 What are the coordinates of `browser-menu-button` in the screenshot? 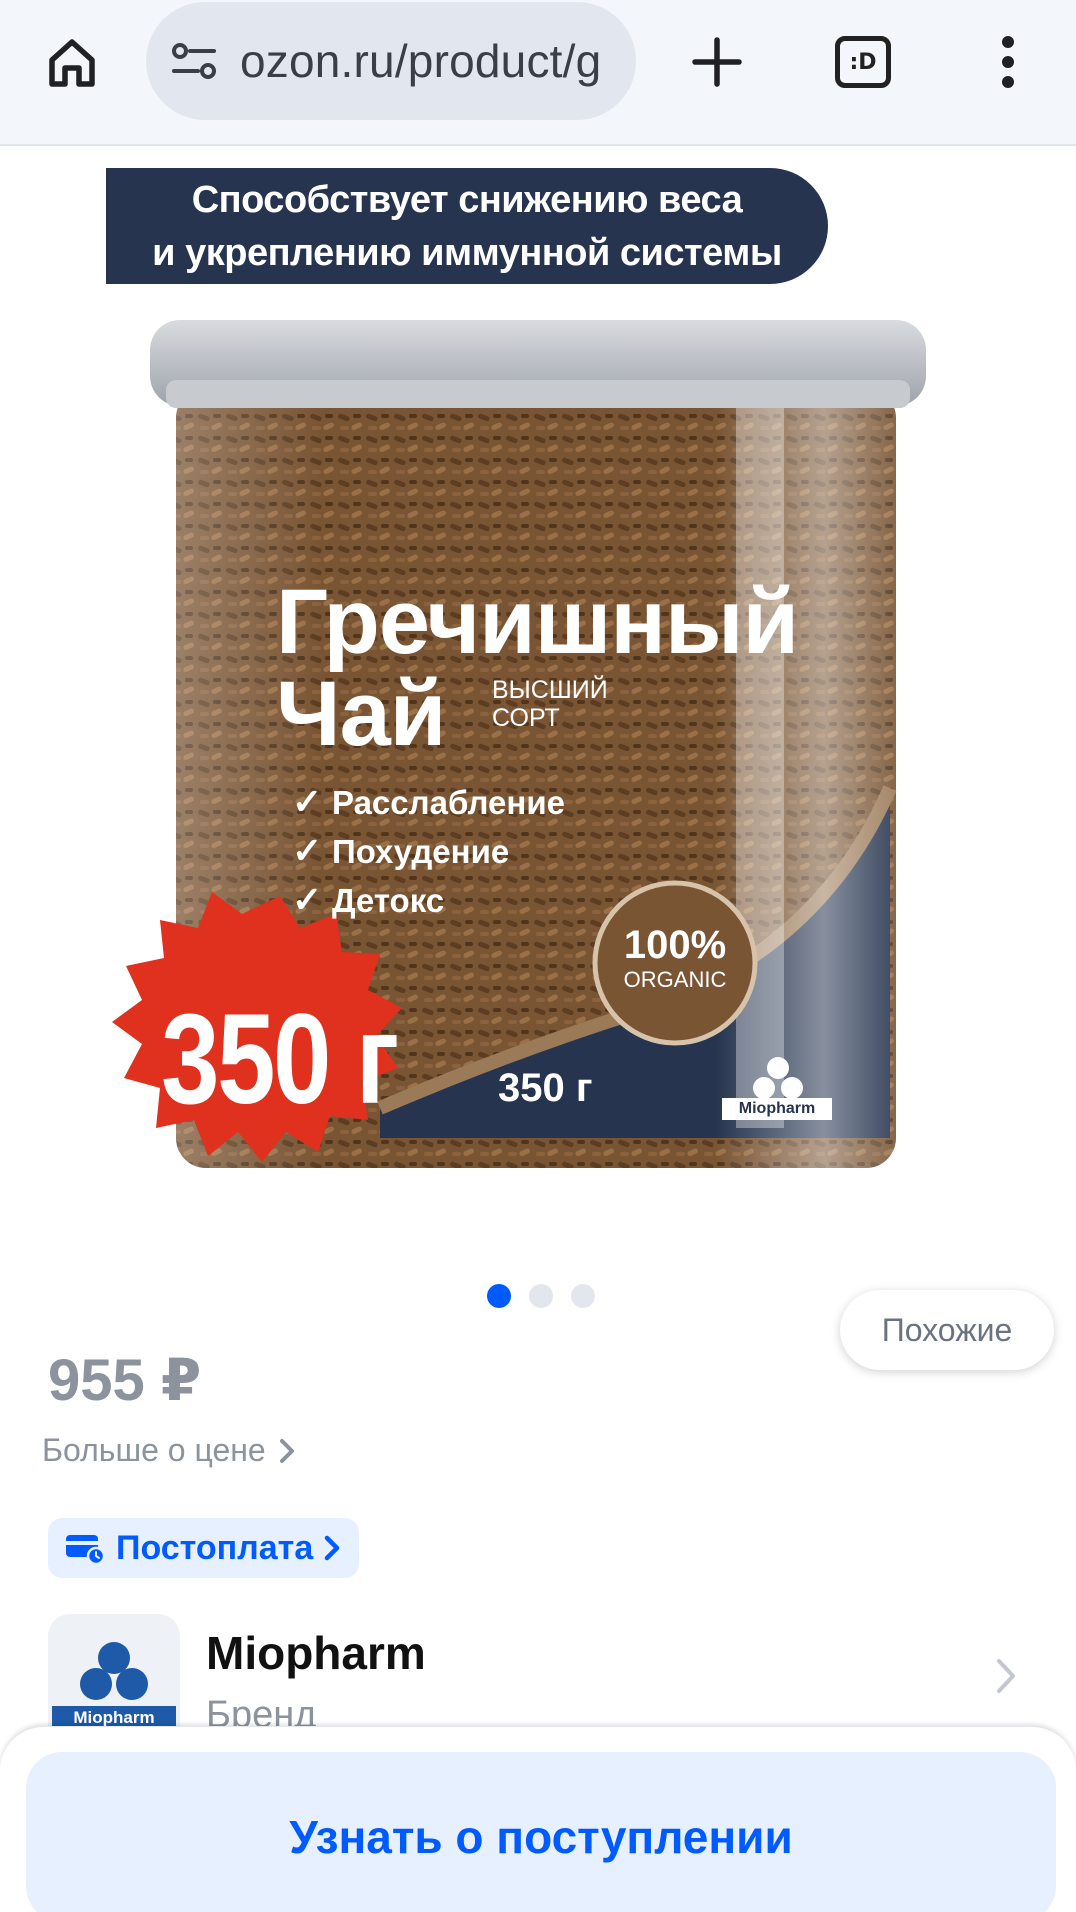 It's located at (1008, 62).